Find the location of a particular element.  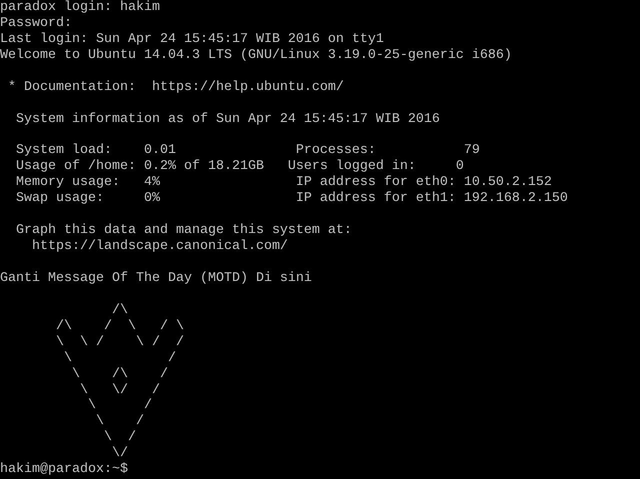

terminal-line: Ganti Message Of The Day (MOTD) Di sini is located at coordinates (156, 278).